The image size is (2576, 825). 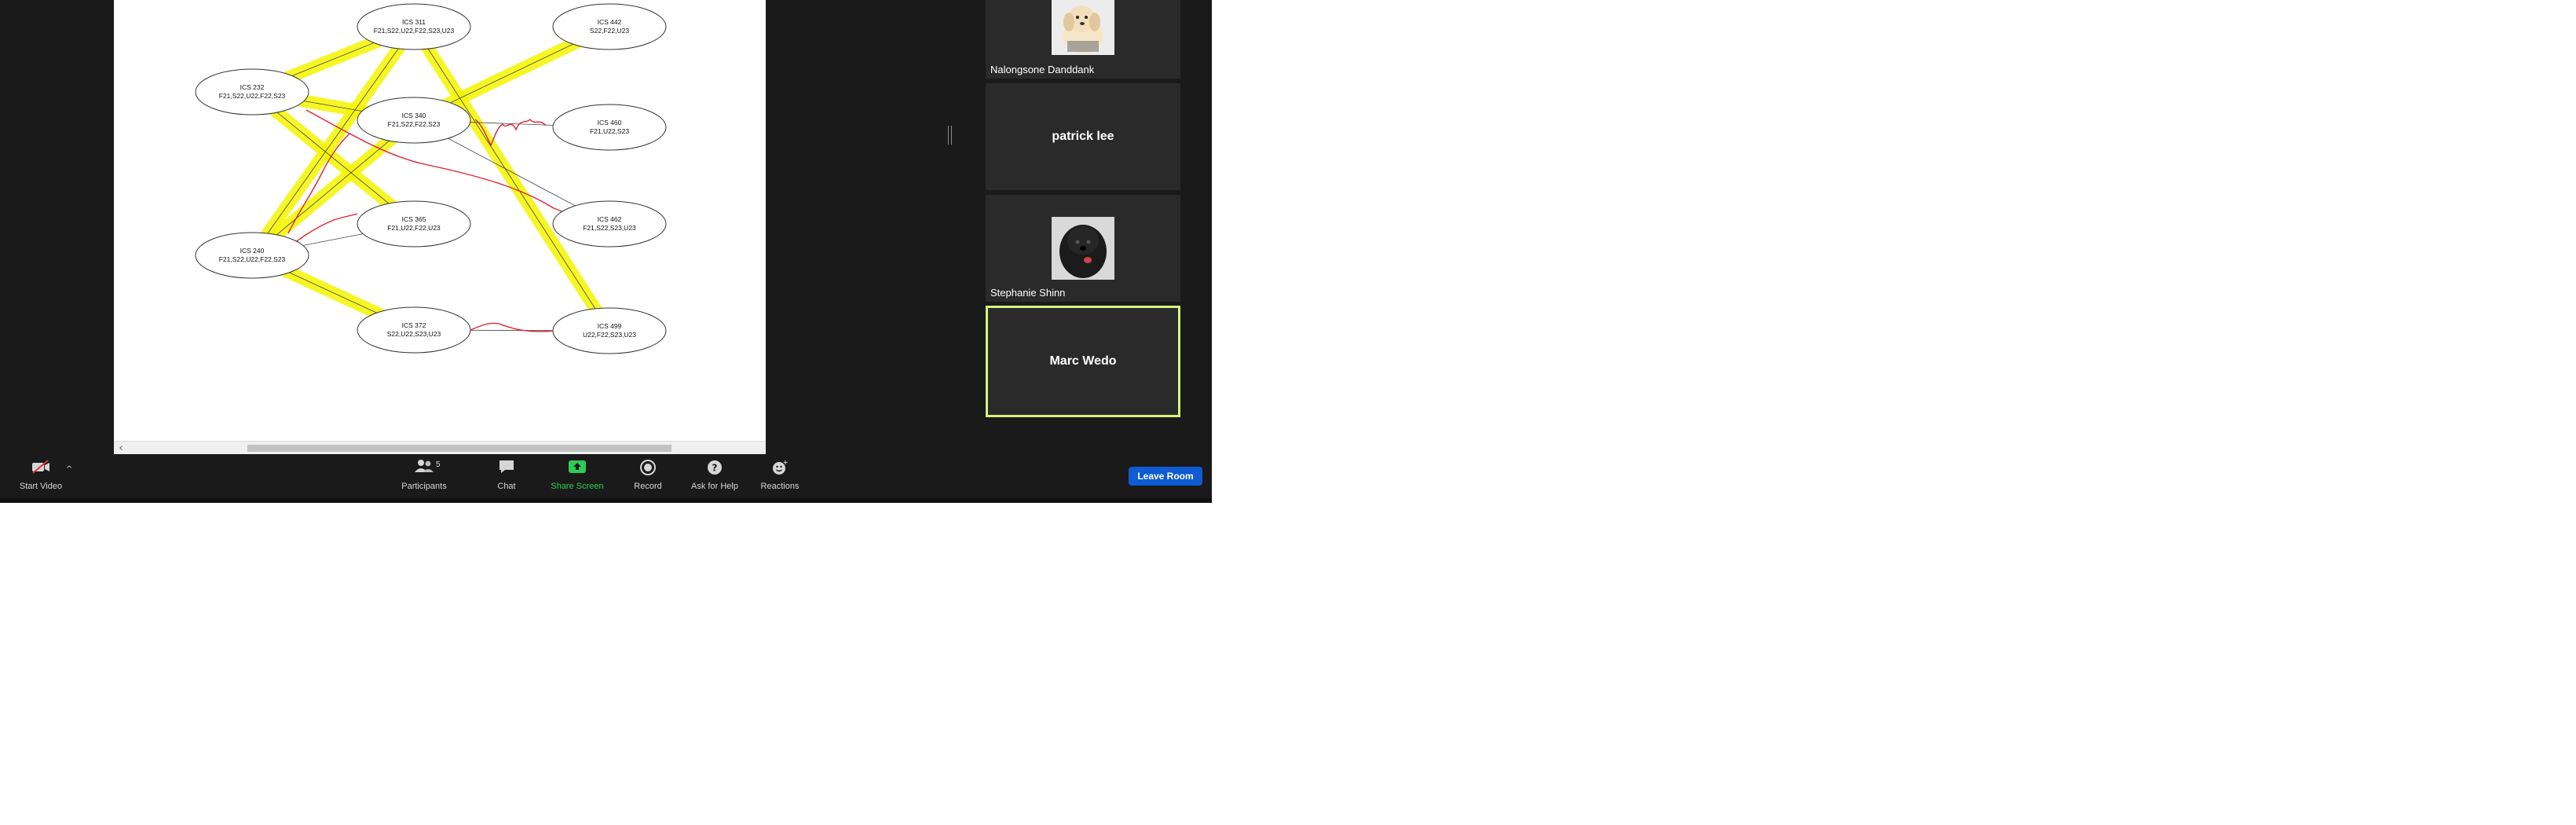 I want to click on course-node-ics365: ICS 365F21,U22,F22,U23, so click(x=414, y=224).